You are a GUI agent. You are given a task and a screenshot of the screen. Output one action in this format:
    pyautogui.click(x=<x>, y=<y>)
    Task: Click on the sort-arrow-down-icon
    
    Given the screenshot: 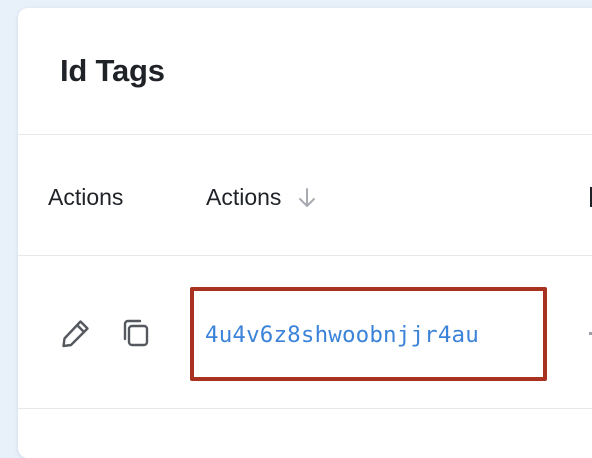 What is the action you would take?
    pyautogui.click(x=307, y=198)
    